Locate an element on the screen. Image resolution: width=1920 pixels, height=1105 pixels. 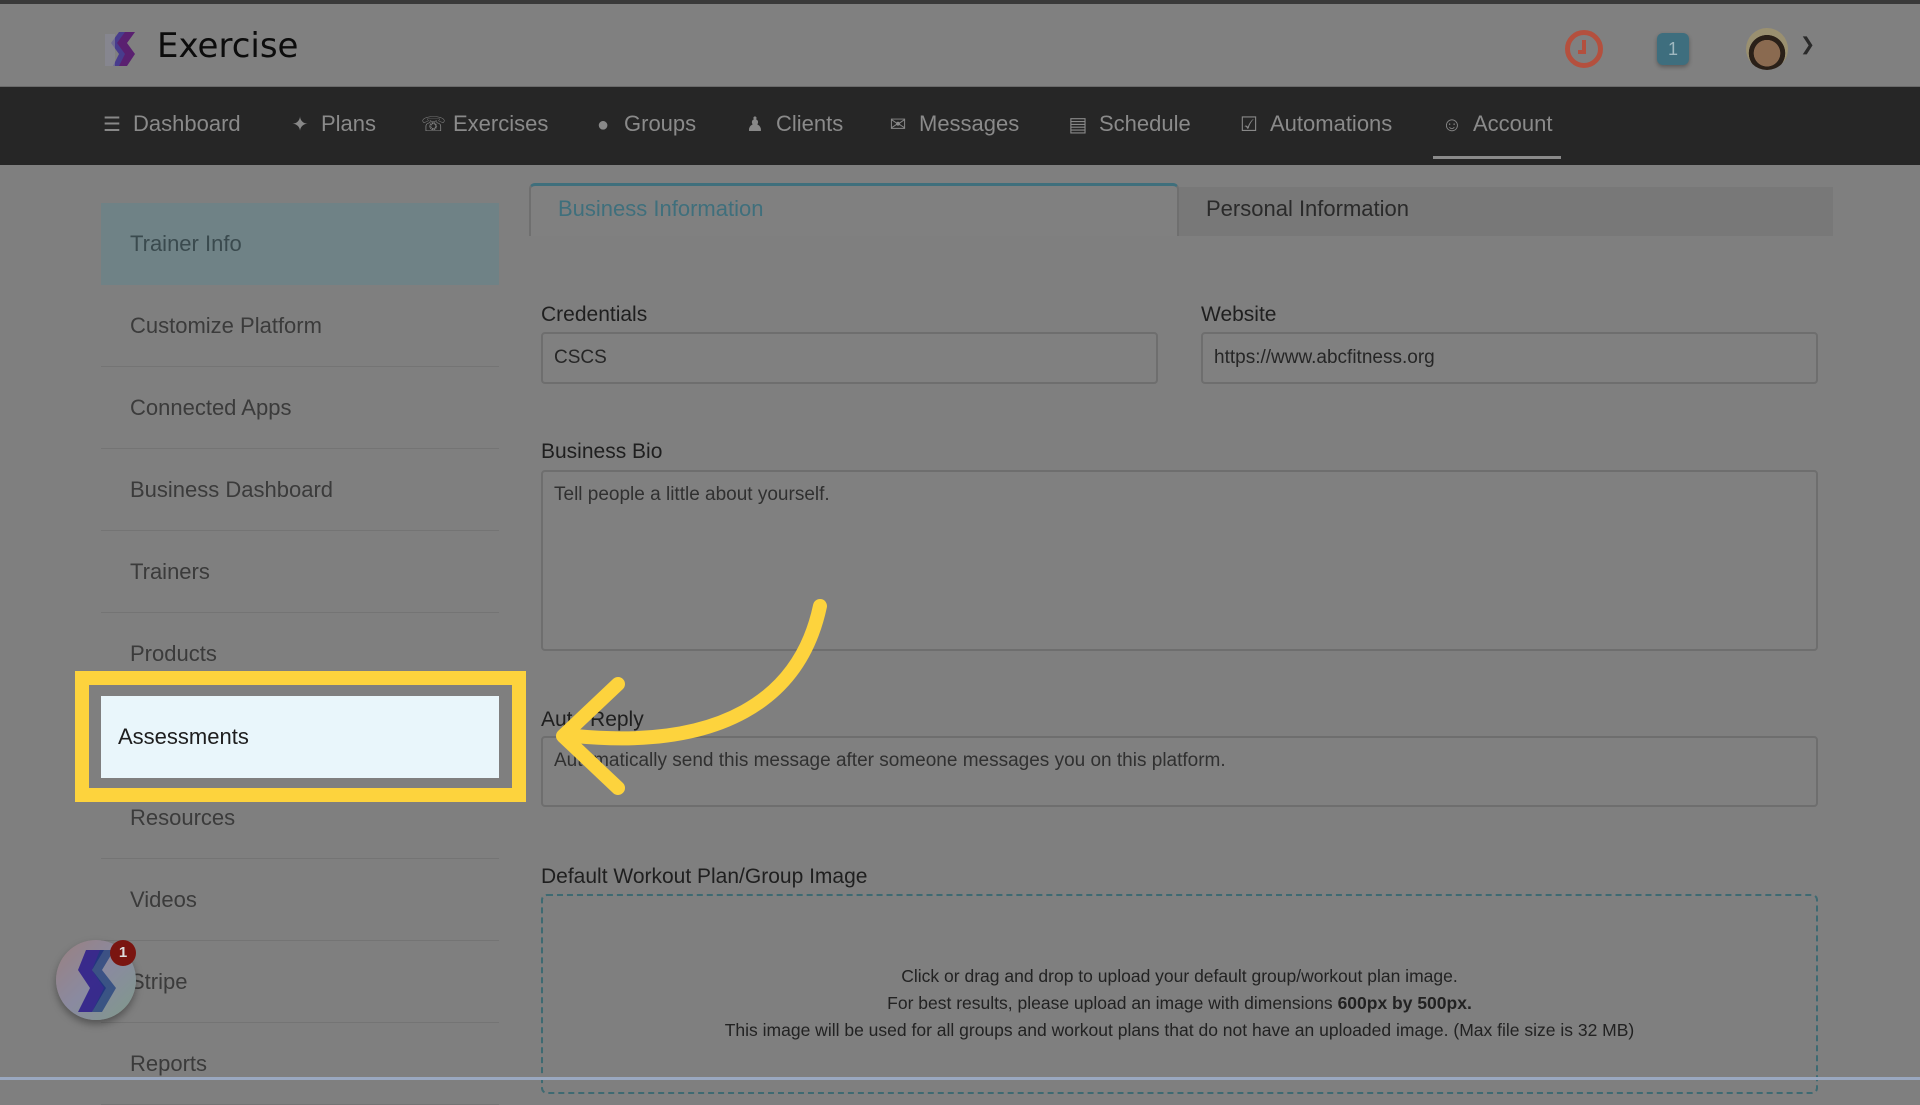
nav-dashboard: ☰ Dashboard is located at coordinates (171, 126).